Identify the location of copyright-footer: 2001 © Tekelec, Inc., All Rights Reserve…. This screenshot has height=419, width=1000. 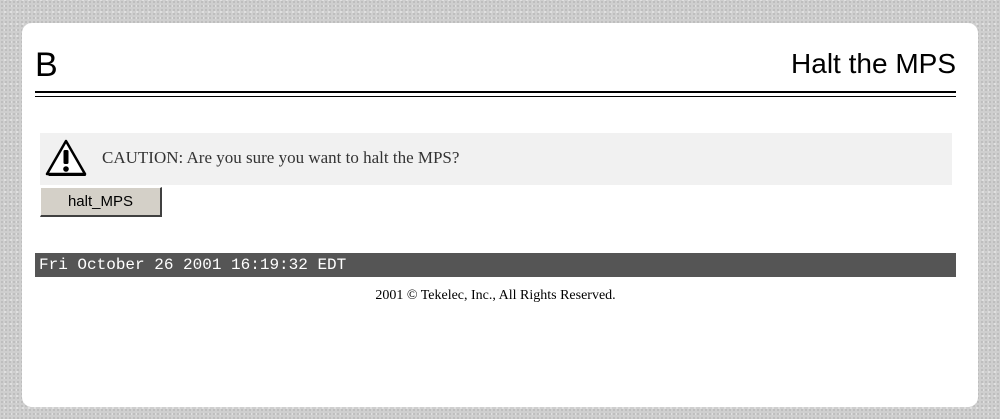
(495, 295).